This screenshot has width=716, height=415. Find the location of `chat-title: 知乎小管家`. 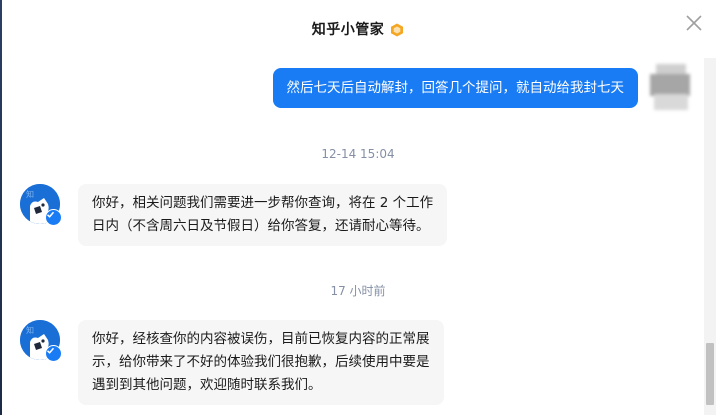

chat-title: 知乎小管家 is located at coordinates (348, 30).